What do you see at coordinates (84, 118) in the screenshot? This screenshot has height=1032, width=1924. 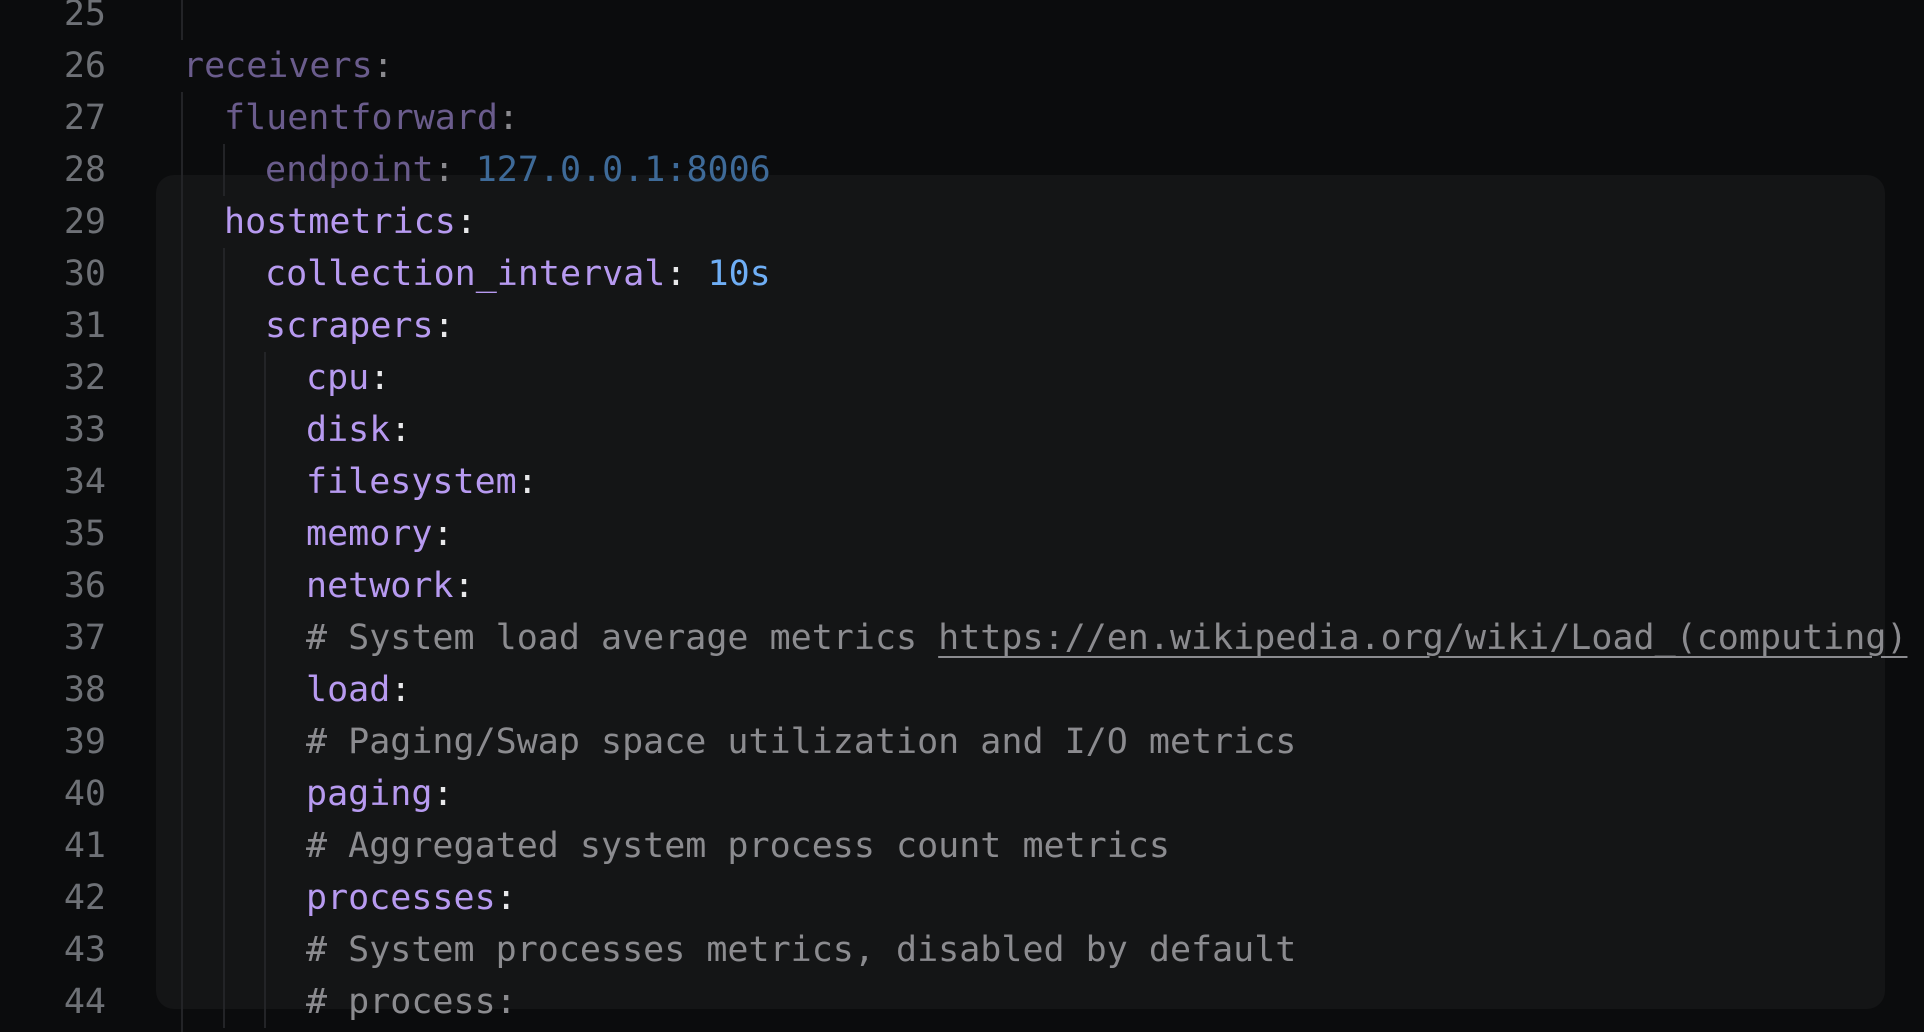 I see `line-number: 27` at bounding box center [84, 118].